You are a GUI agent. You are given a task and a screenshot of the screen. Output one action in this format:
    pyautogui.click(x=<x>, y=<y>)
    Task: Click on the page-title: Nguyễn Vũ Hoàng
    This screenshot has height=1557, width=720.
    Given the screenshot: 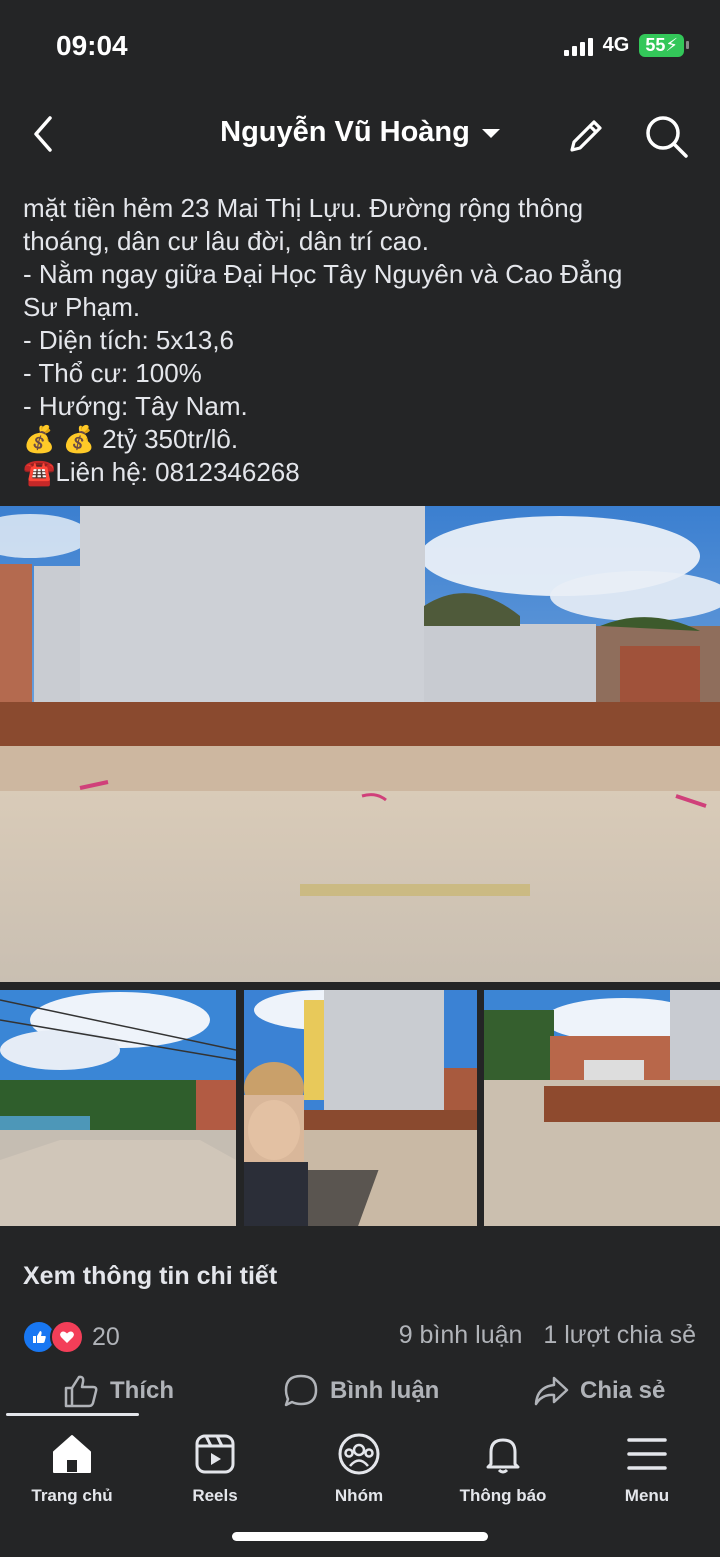 What is the action you would take?
    pyautogui.click(x=345, y=132)
    